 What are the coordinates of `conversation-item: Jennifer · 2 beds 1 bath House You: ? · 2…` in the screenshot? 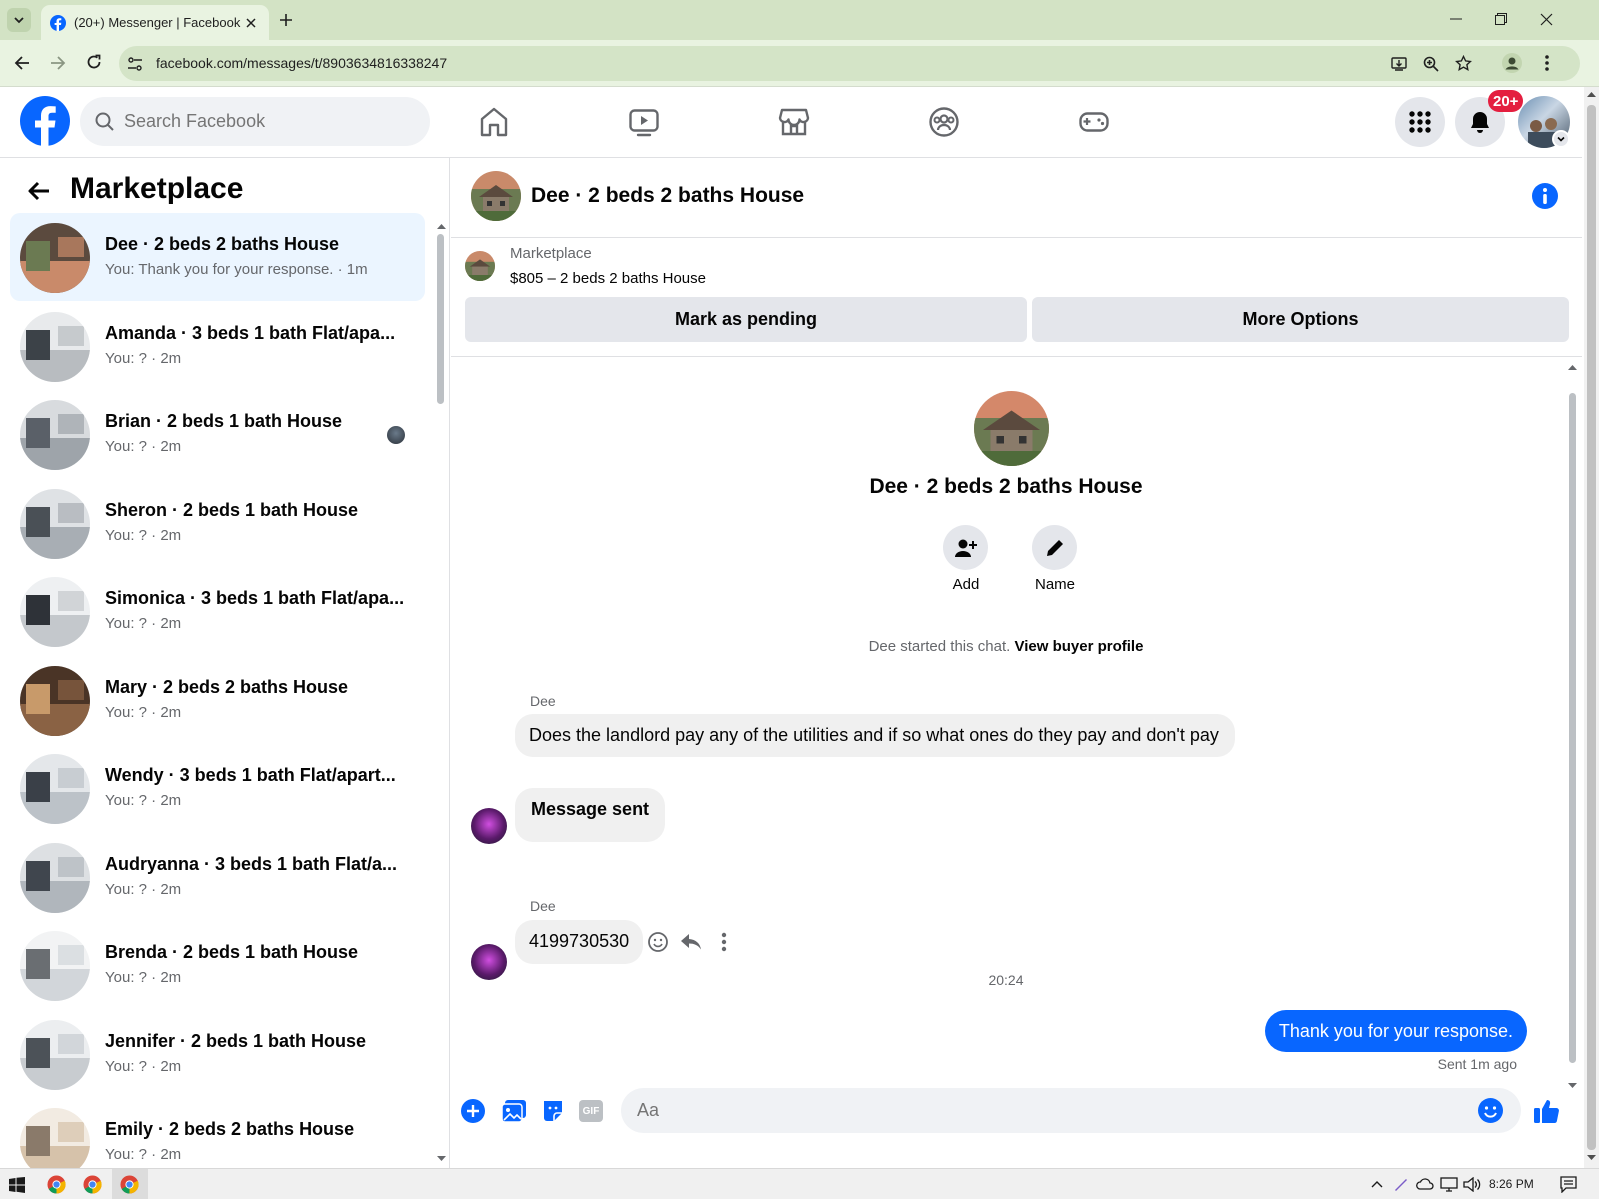 It's located at (217, 1054).